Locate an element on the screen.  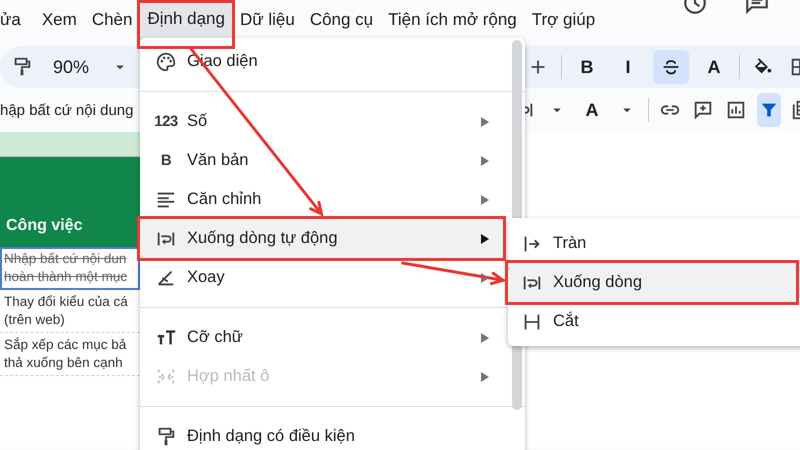
menu-tab: Công cụ is located at coordinates (341, 20).